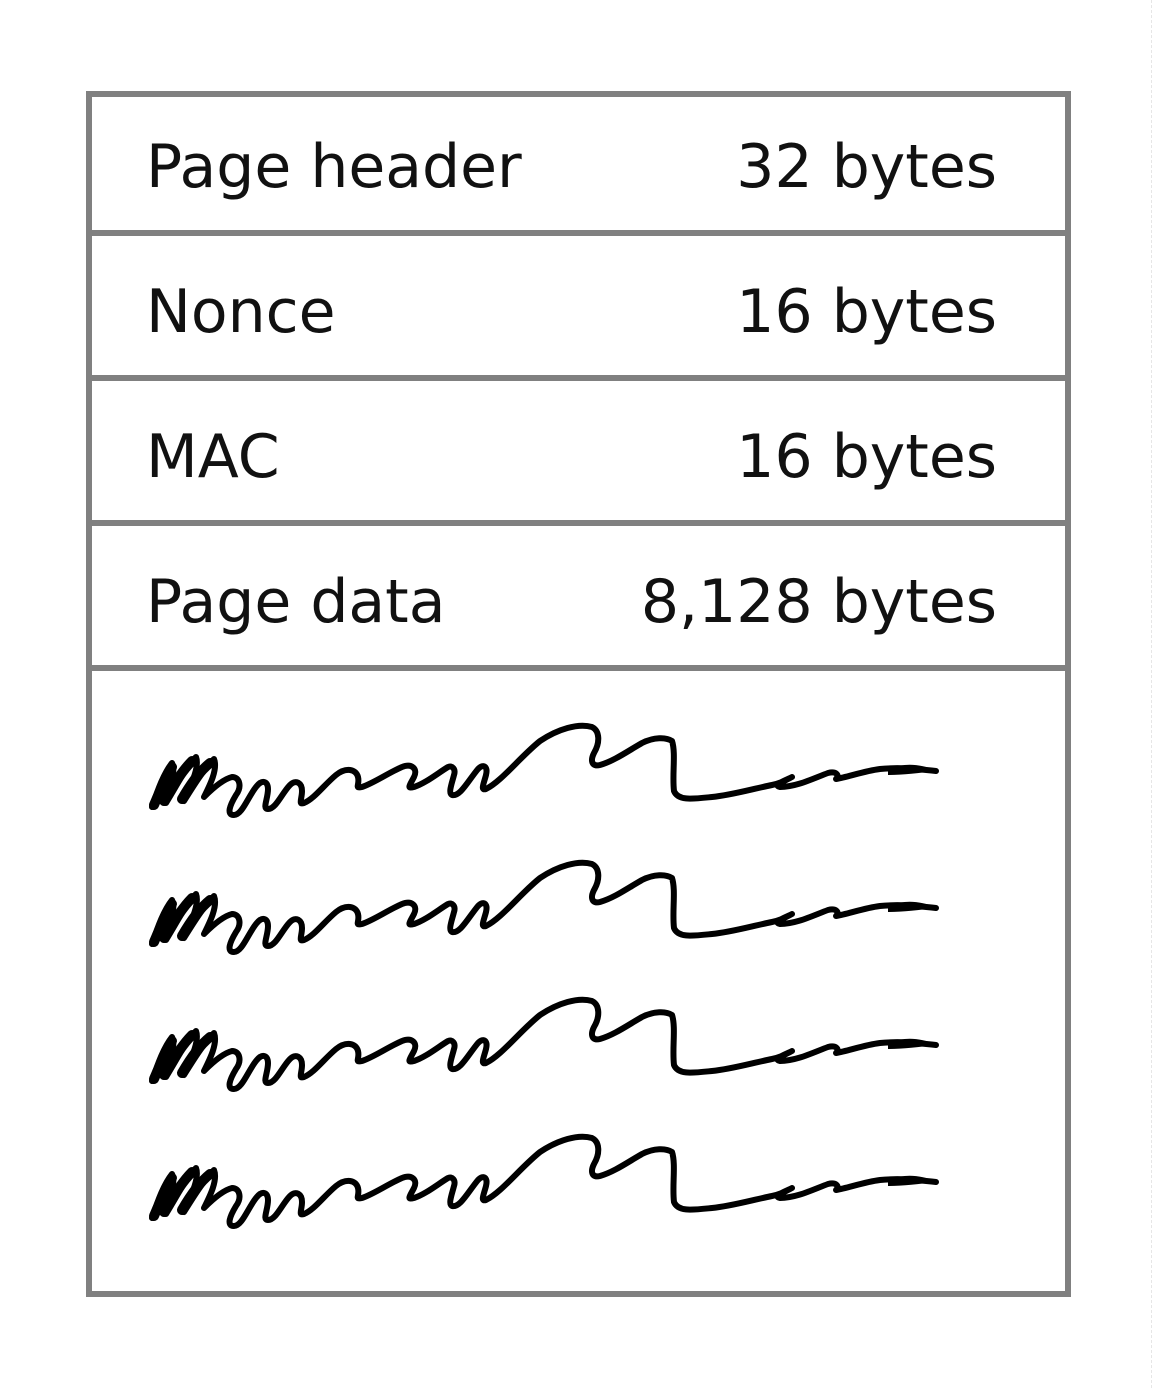  I want to click on row-page-data: Page data 8,128 bytes, so click(578, 601).